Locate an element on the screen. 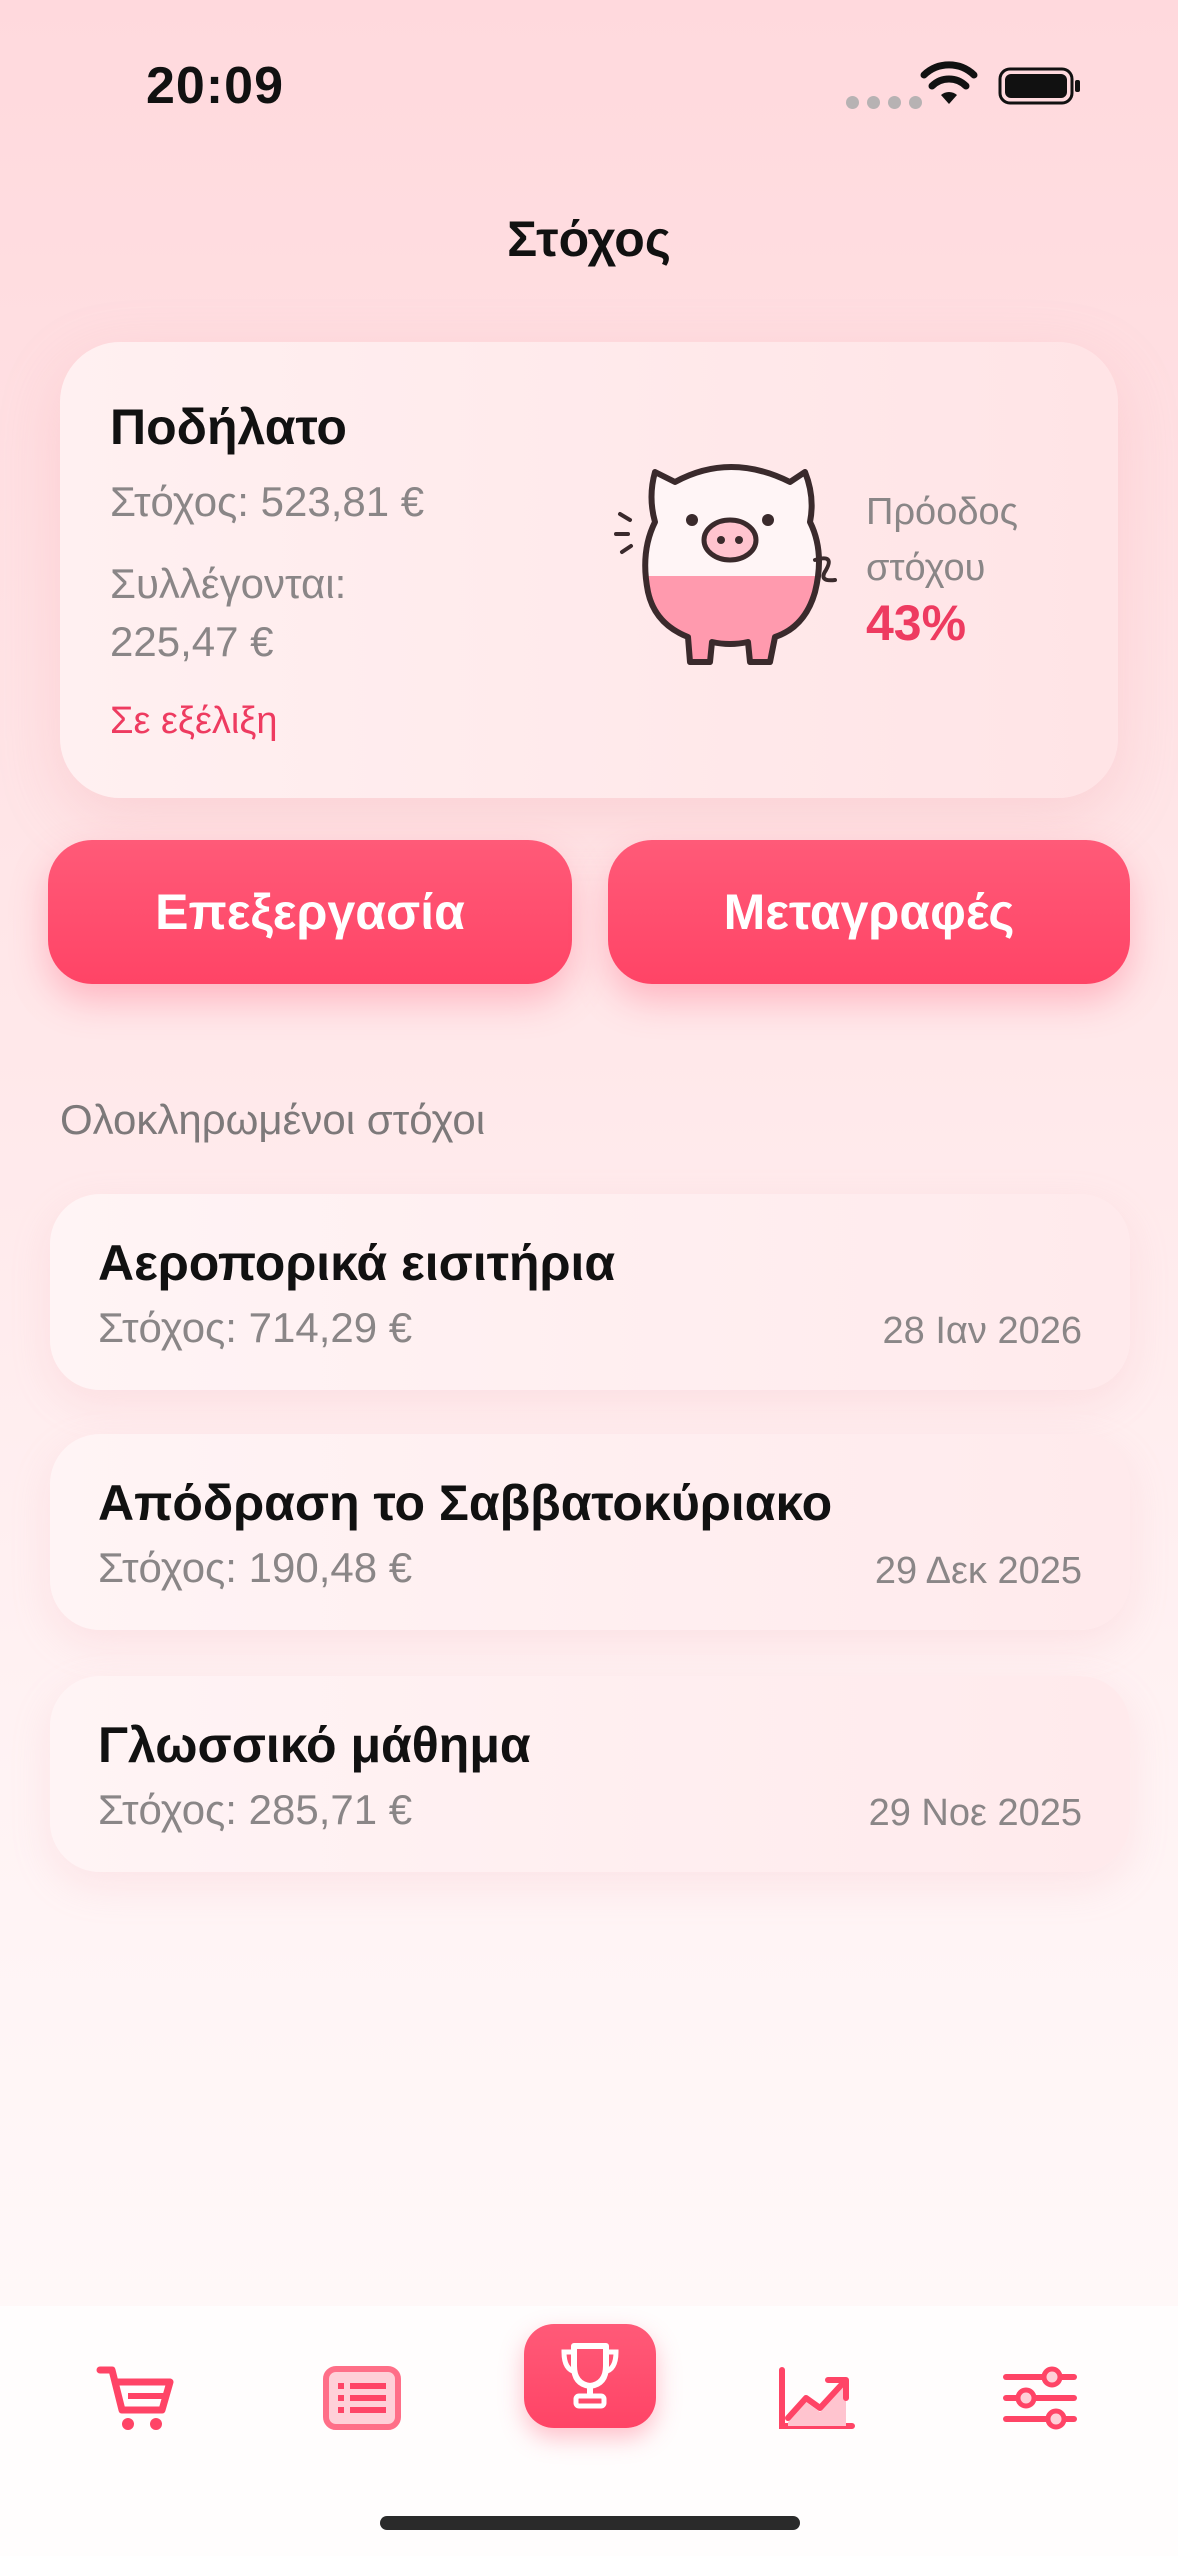 Image resolution: width=1178 pixels, height=2556 pixels. trophy-icon is located at coordinates (590, 2376).